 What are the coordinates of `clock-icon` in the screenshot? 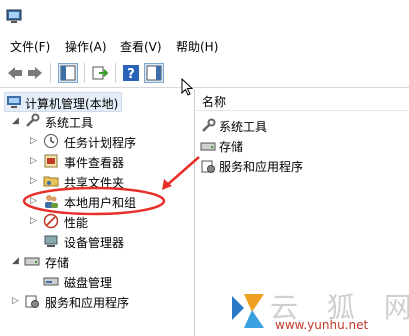 It's located at (51, 141).